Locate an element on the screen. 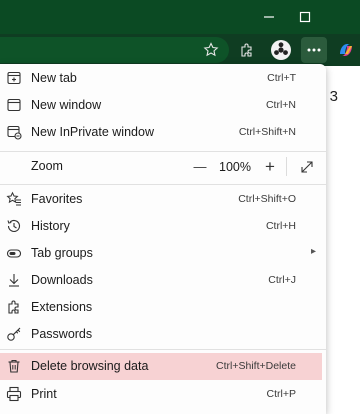  menu-item-new-inprivate-window: New InPrivate window Ctrl+Shift+N is located at coordinates (163, 132).